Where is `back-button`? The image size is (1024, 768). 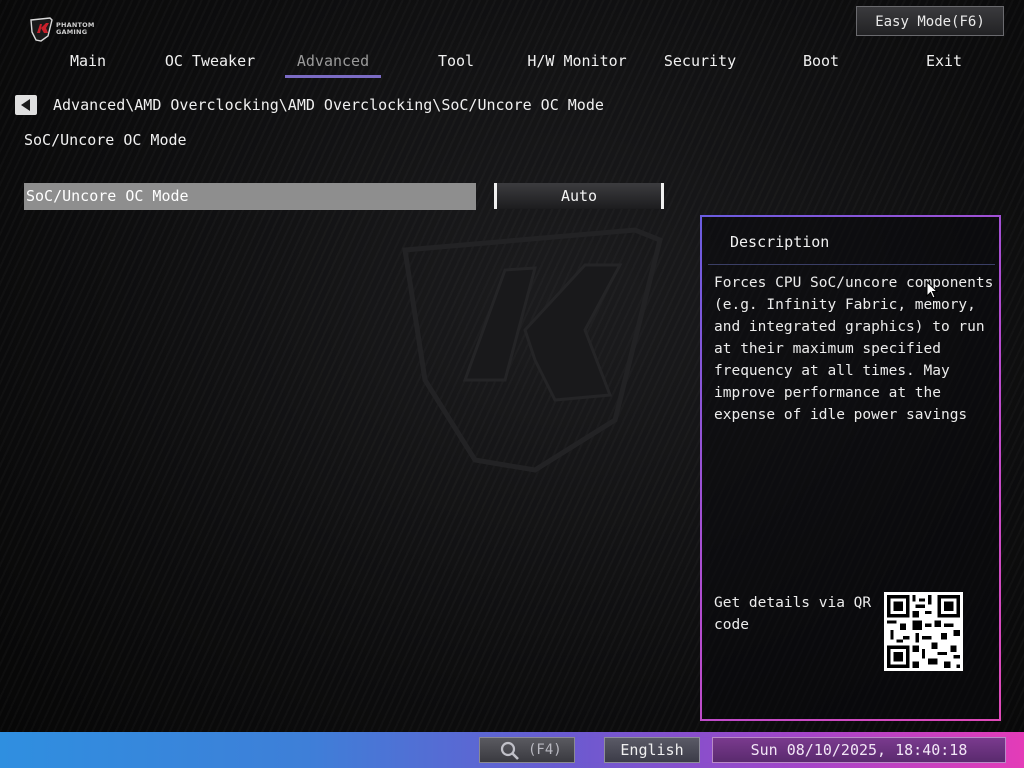
back-button is located at coordinates (26, 105).